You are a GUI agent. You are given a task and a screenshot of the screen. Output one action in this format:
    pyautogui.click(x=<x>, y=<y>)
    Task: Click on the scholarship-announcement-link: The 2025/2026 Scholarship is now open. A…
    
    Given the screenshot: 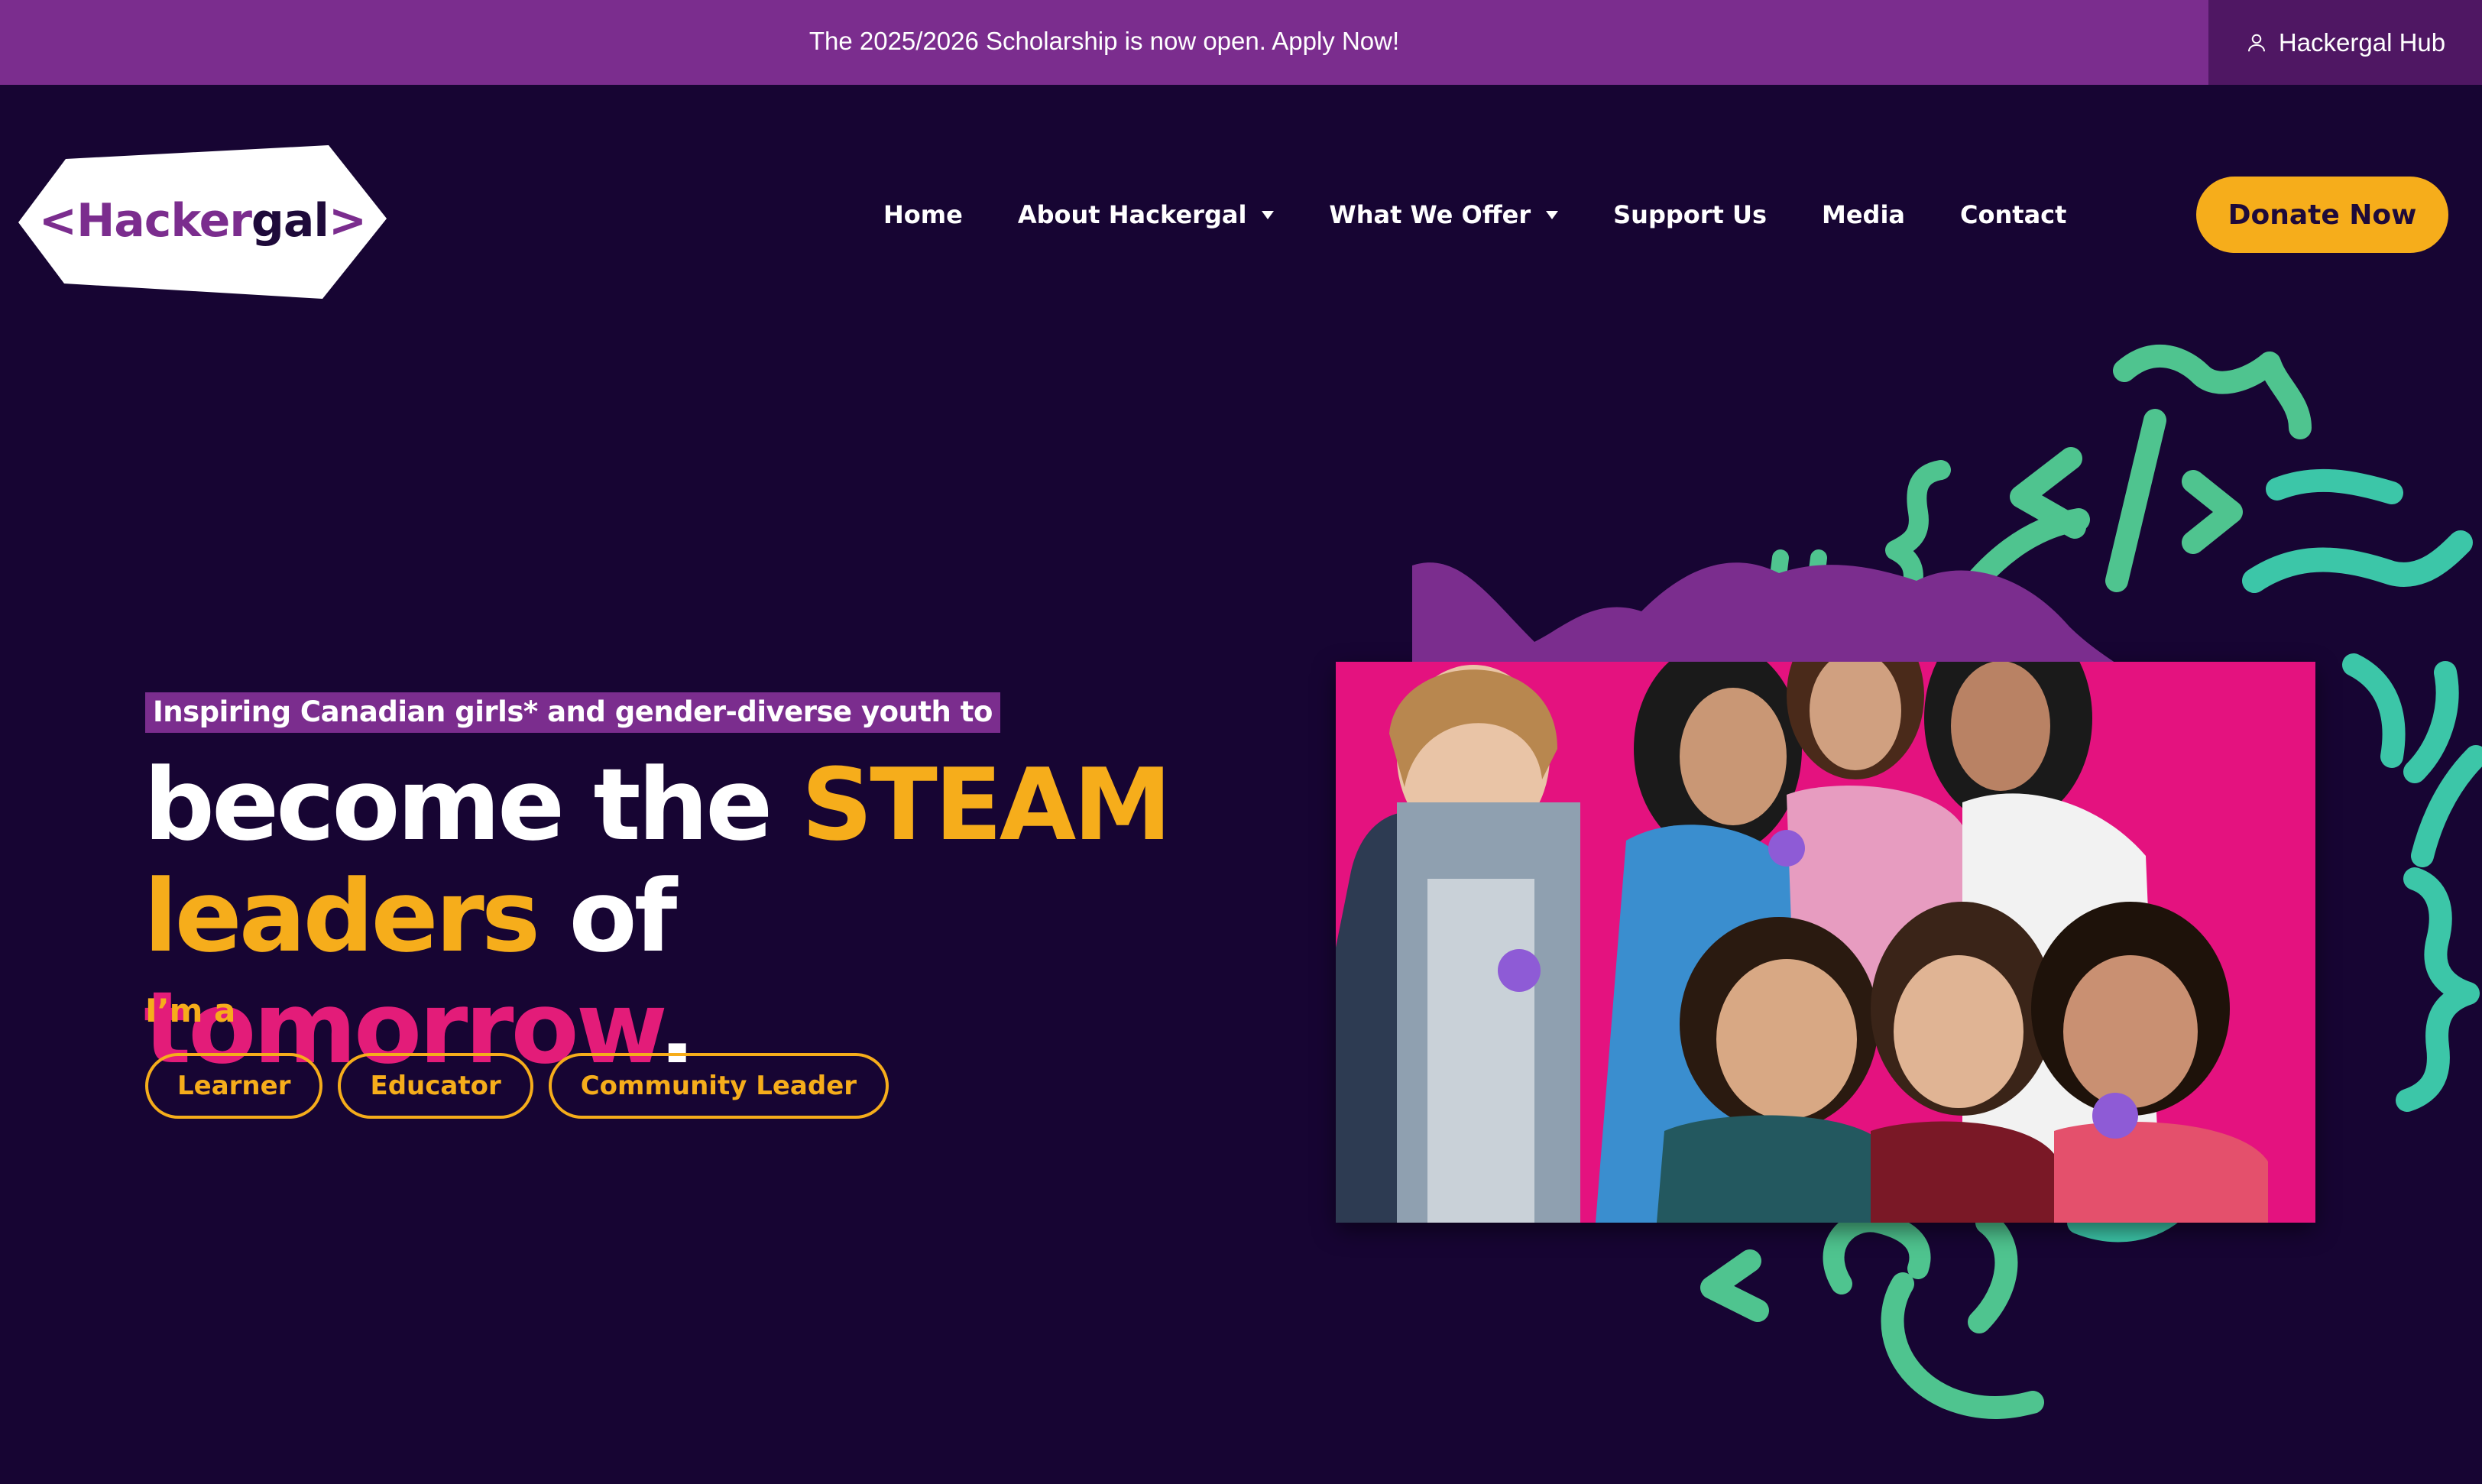 What is the action you would take?
    pyautogui.click(x=1104, y=43)
    